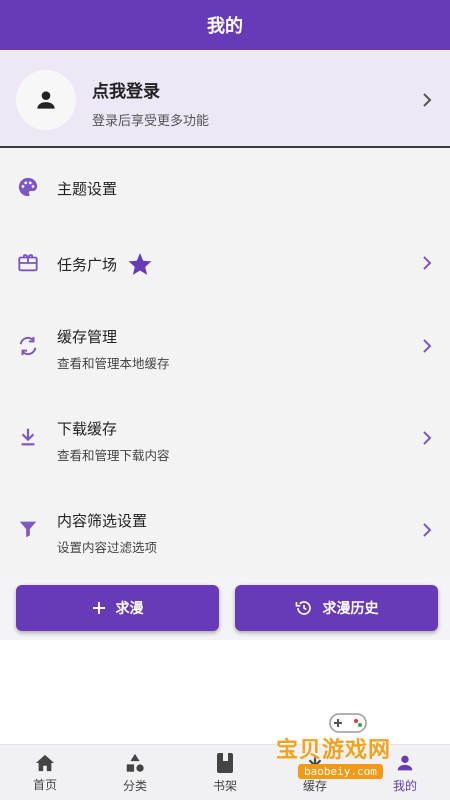  I want to click on request-comic-button: 求漫, so click(117, 608).